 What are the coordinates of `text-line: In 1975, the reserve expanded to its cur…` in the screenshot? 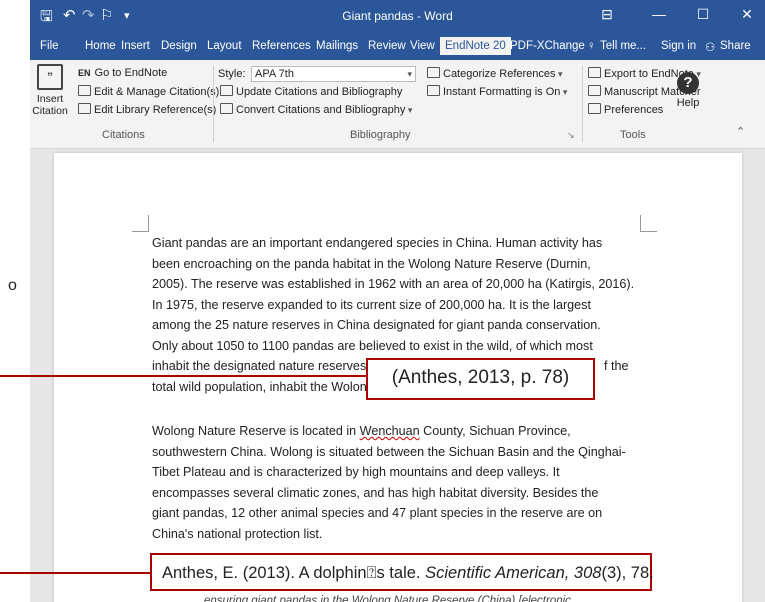 It's located at (371, 304).